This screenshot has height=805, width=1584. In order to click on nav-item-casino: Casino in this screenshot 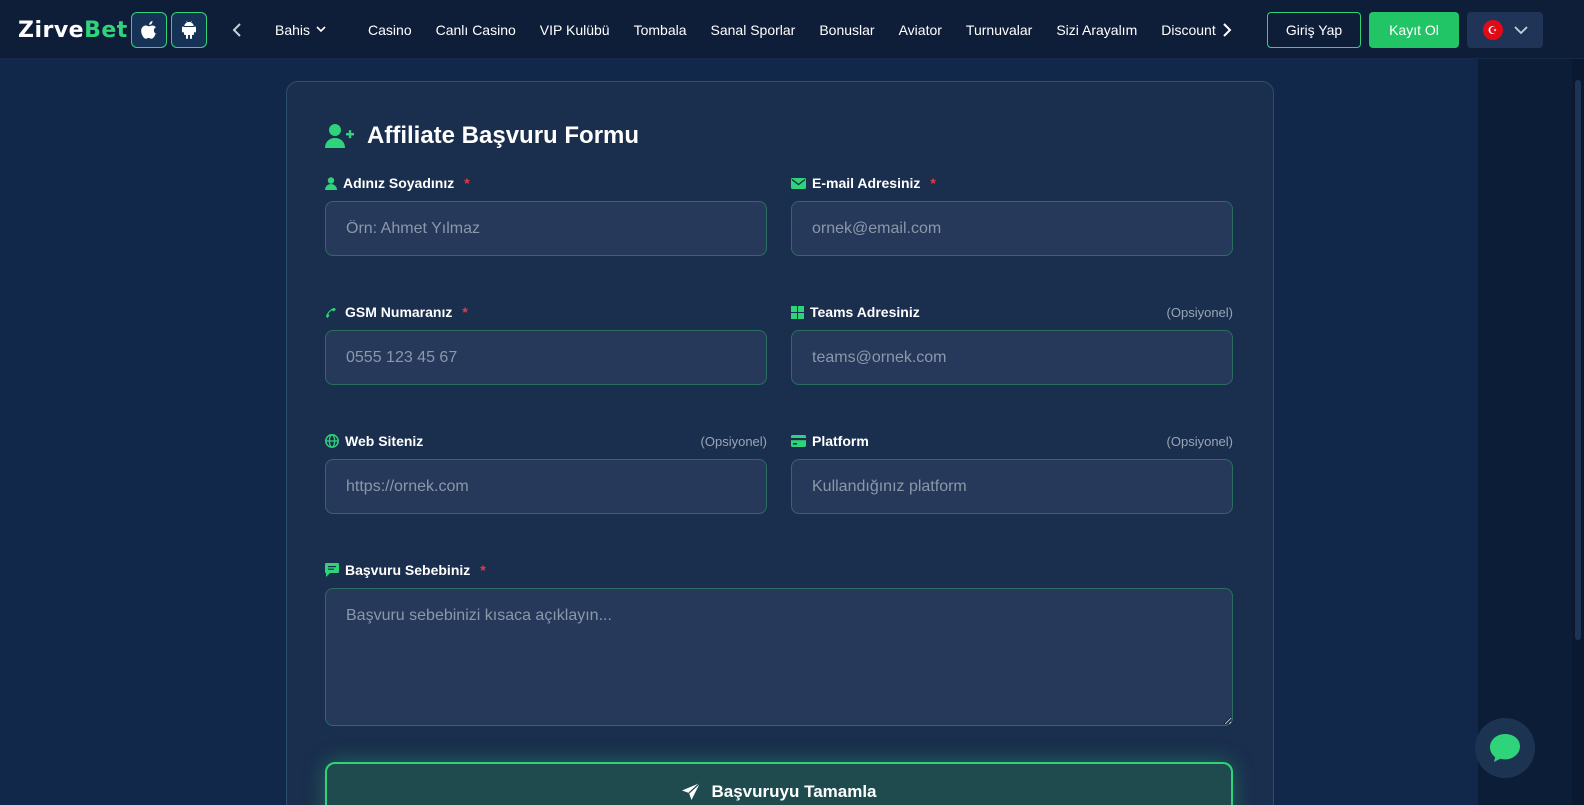, I will do `click(390, 30)`.